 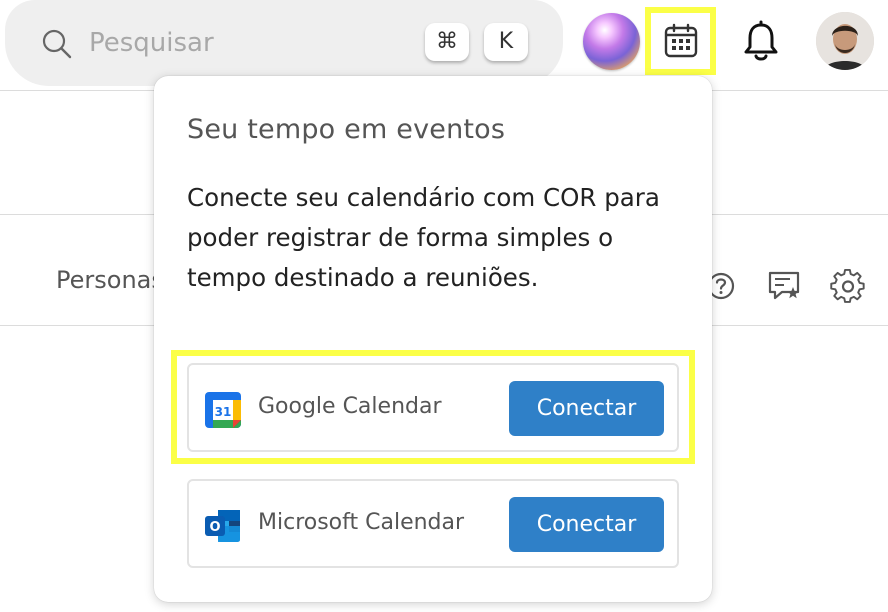 I want to click on google-calendar-logo-icon: 31, so click(x=223, y=410).